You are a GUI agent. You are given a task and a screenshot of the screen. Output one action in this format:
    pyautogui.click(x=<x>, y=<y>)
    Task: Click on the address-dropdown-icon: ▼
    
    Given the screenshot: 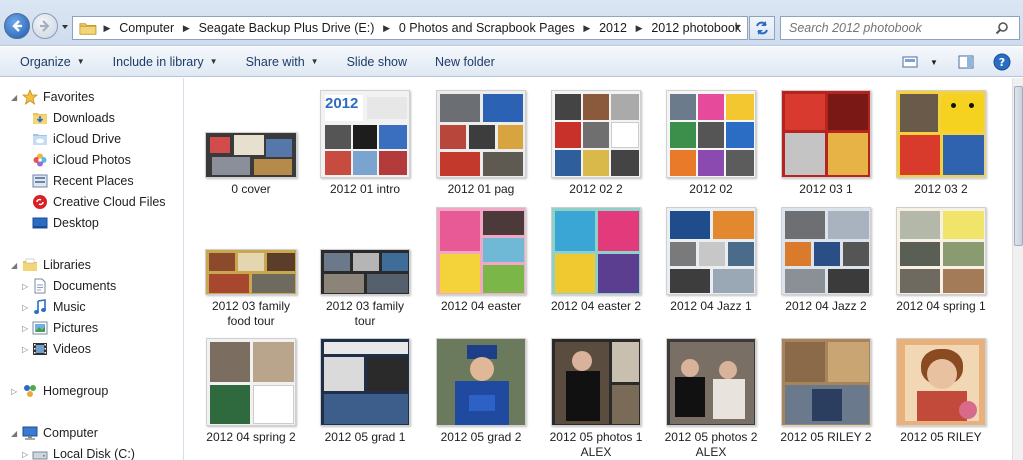 What is the action you would take?
    pyautogui.click(x=738, y=28)
    